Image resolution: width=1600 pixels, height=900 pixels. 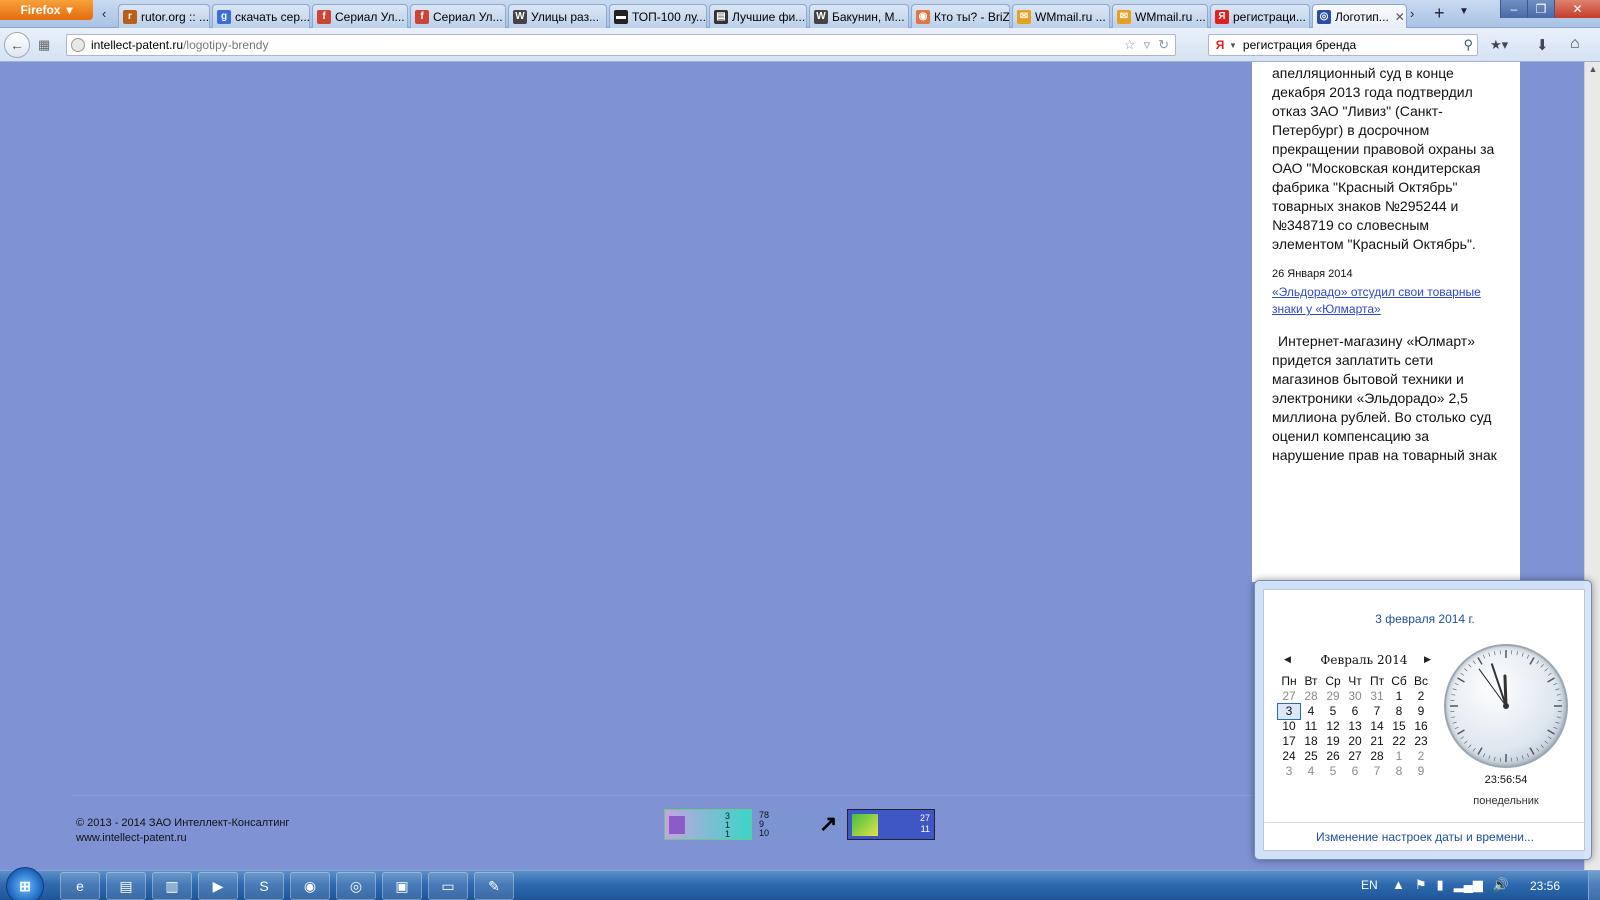 What do you see at coordinates (891, 824) in the screenshot?
I see `pr-counter: 27 11` at bounding box center [891, 824].